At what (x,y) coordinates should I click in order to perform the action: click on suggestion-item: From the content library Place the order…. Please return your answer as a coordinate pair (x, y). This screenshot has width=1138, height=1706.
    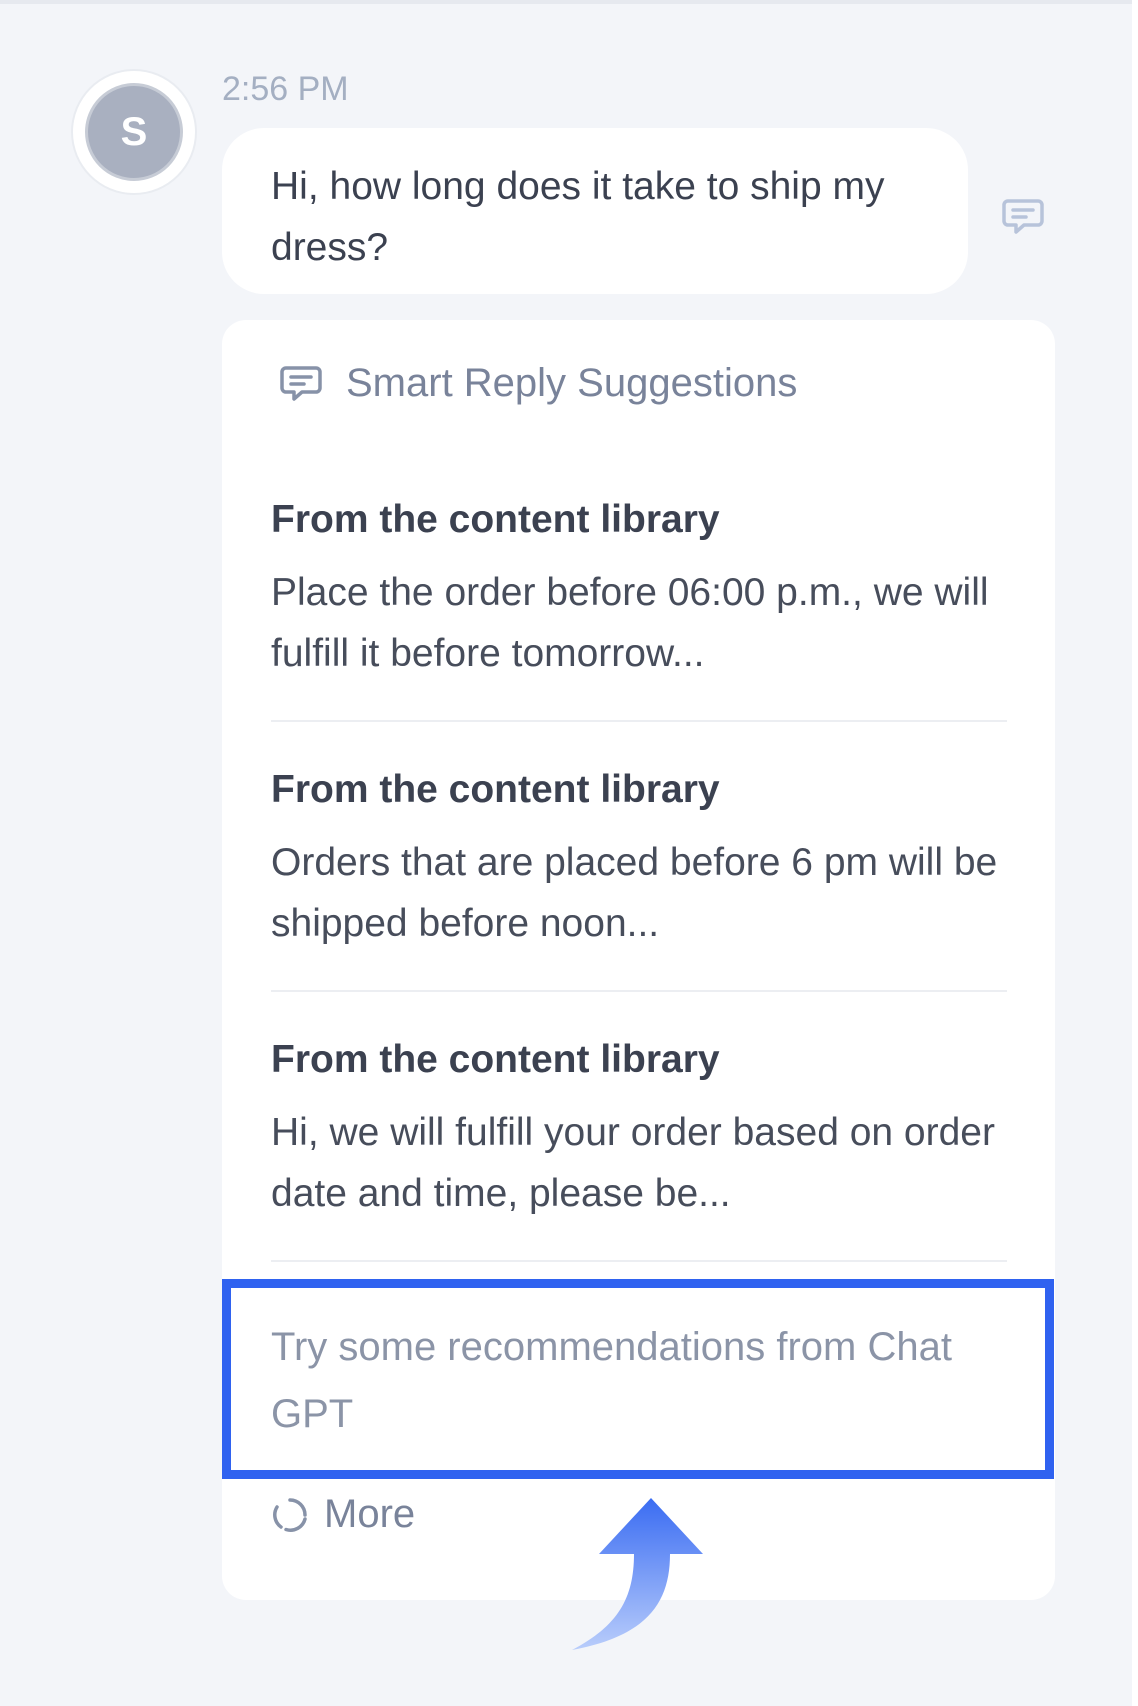
    Looking at the image, I should click on (639, 590).